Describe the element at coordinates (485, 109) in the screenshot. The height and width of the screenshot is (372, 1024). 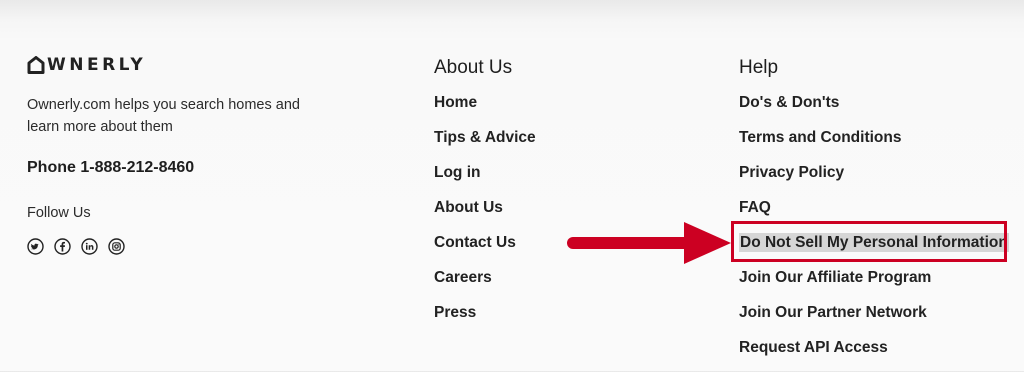
I see `footer-link-home: Home` at that location.